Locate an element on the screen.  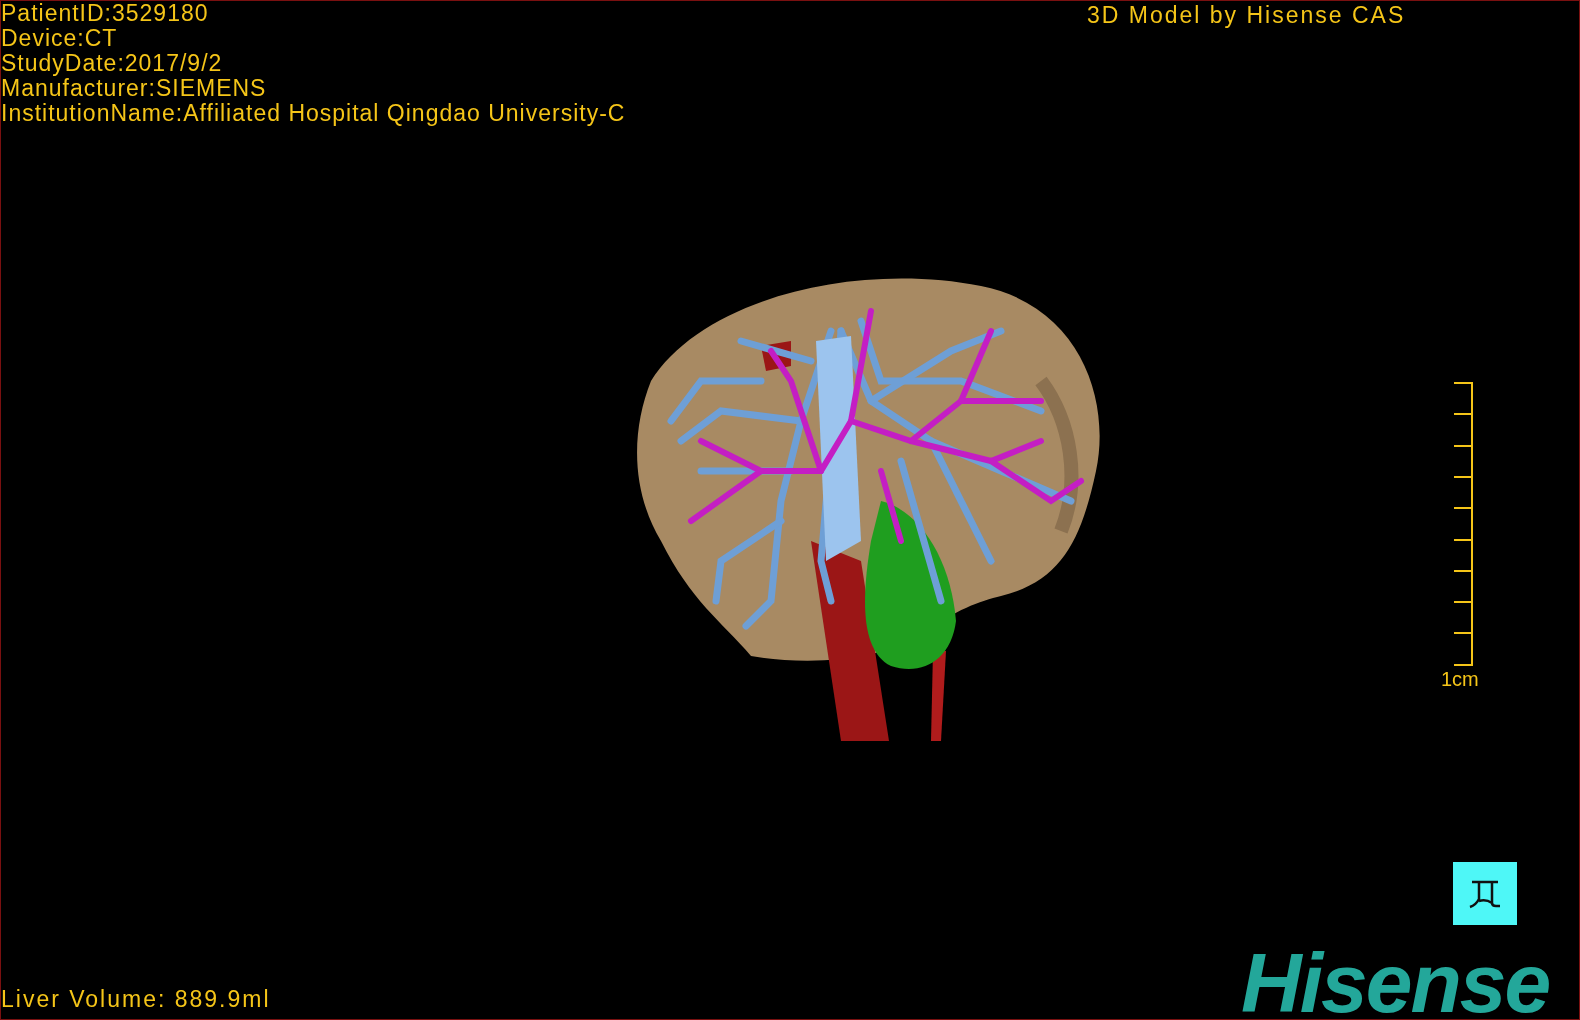
glyph-icon is located at coordinates (1485, 893).